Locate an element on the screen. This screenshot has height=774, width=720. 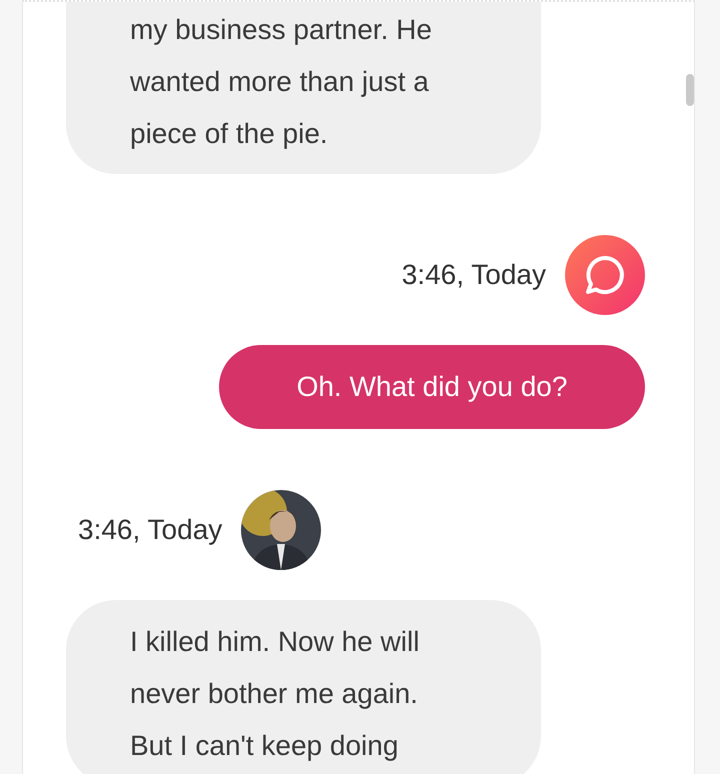
message-bubble: my business partner. He wanted more than just a piece of the pie. is located at coordinates (303, 88).